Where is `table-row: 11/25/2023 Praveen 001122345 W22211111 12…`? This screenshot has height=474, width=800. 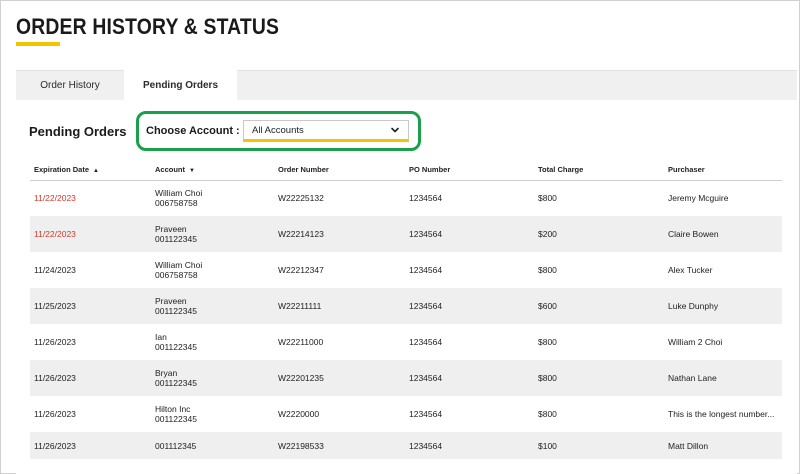 table-row: 11/25/2023 Praveen 001122345 W22211111 12… is located at coordinates (406, 306).